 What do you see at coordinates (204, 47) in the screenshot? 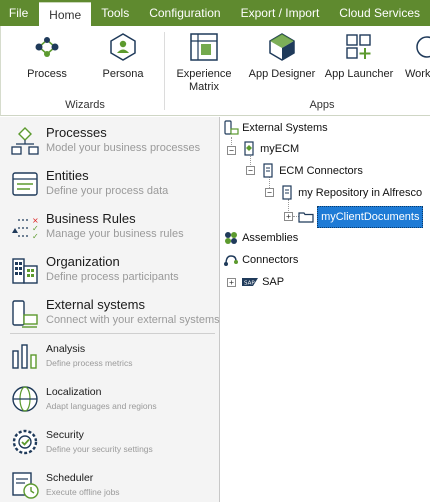
I see `experience-matrix-icon` at bounding box center [204, 47].